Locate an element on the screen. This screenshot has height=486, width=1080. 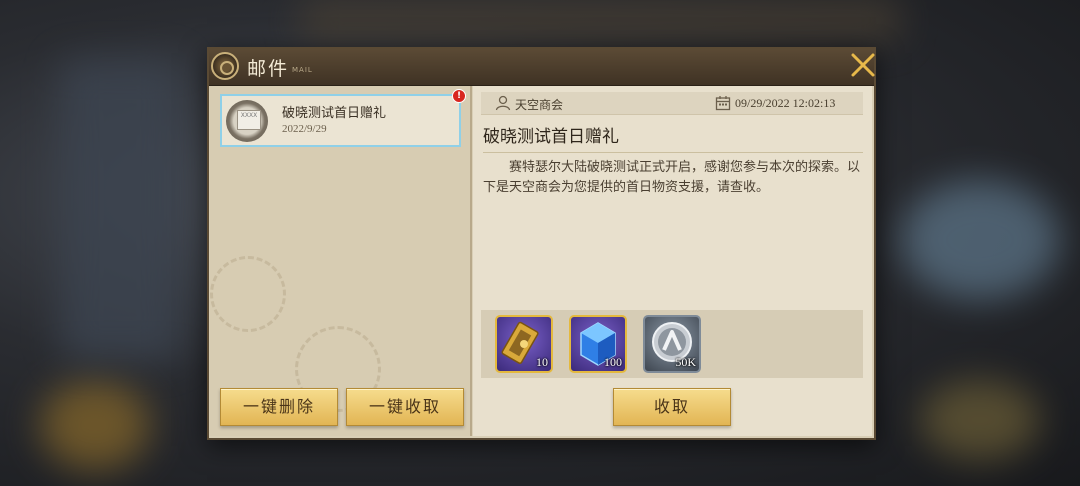
window-subtitle: MAIL is located at coordinates (302, 70).